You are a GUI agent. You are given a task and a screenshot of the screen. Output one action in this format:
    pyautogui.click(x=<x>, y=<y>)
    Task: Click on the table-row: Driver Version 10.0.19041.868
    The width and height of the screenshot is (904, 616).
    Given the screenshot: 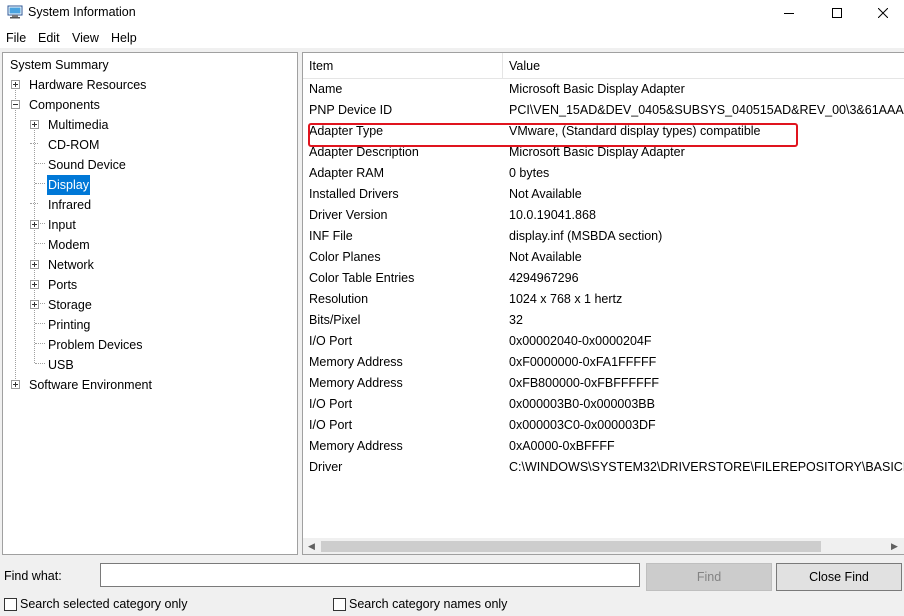 What is the action you would take?
    pyautogui.click(x=603, y=215)
    